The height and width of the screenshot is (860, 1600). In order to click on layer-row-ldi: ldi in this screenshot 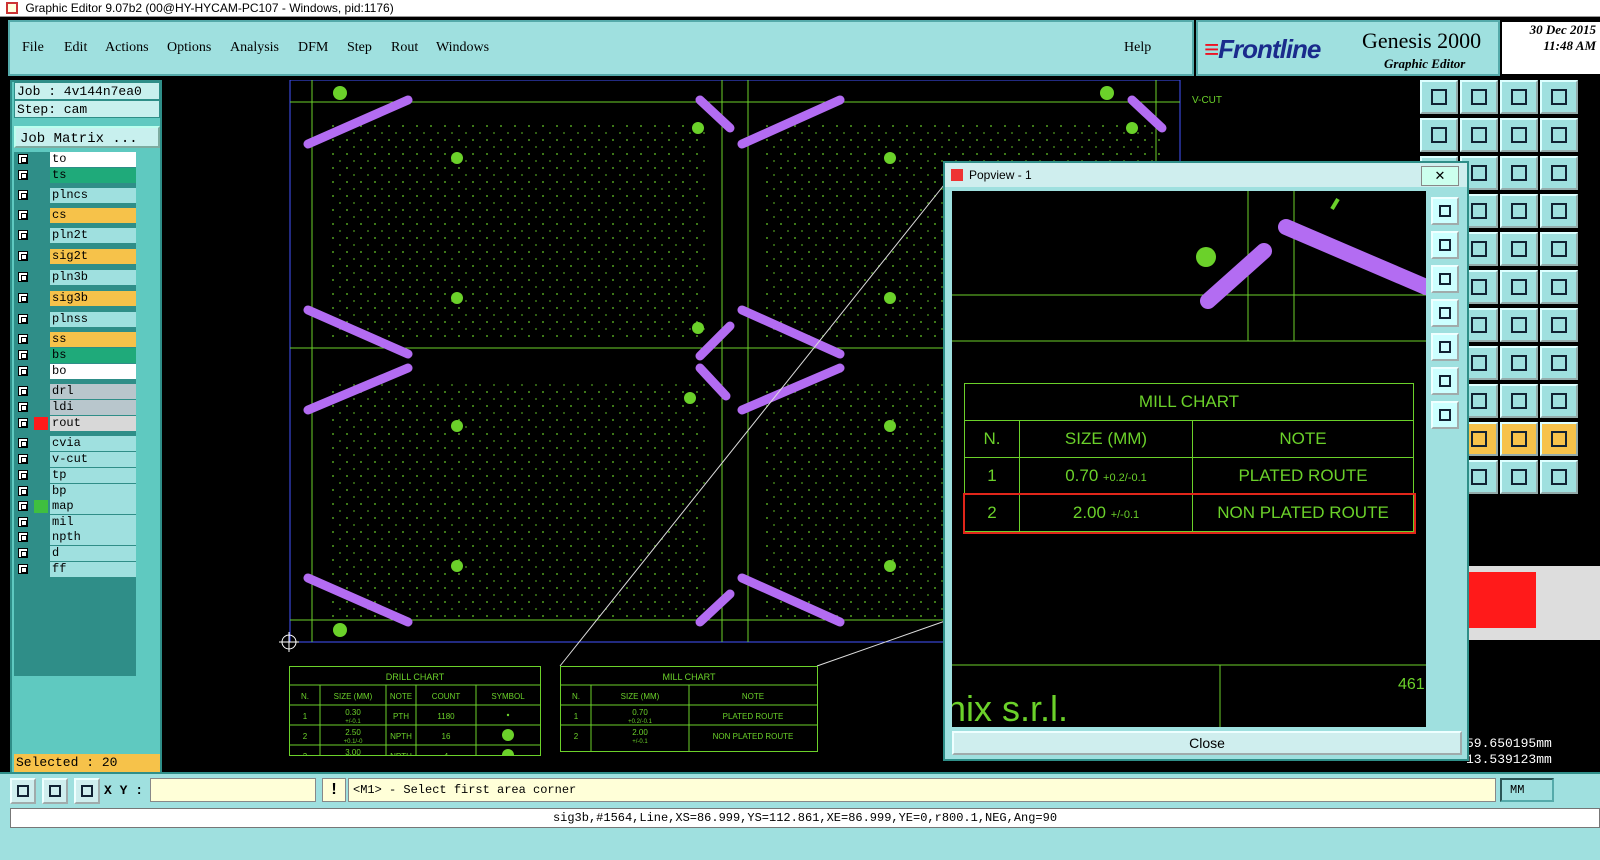, I will do `click(75, 407)`.